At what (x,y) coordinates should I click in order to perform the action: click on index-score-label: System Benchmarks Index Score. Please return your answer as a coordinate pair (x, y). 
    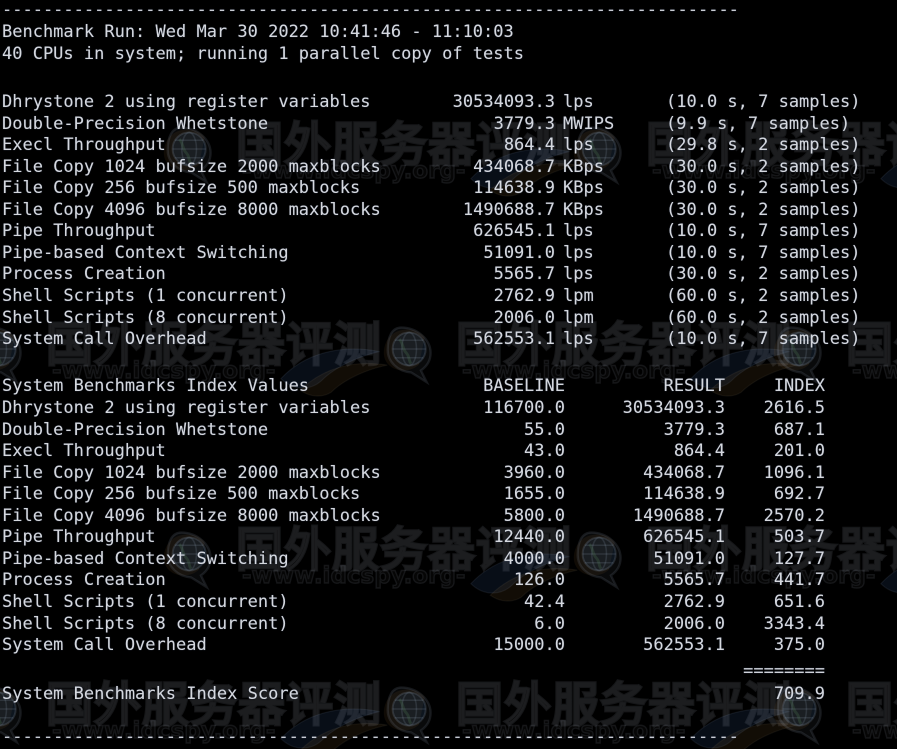
    Looking at the image, I should click on (150, 694).